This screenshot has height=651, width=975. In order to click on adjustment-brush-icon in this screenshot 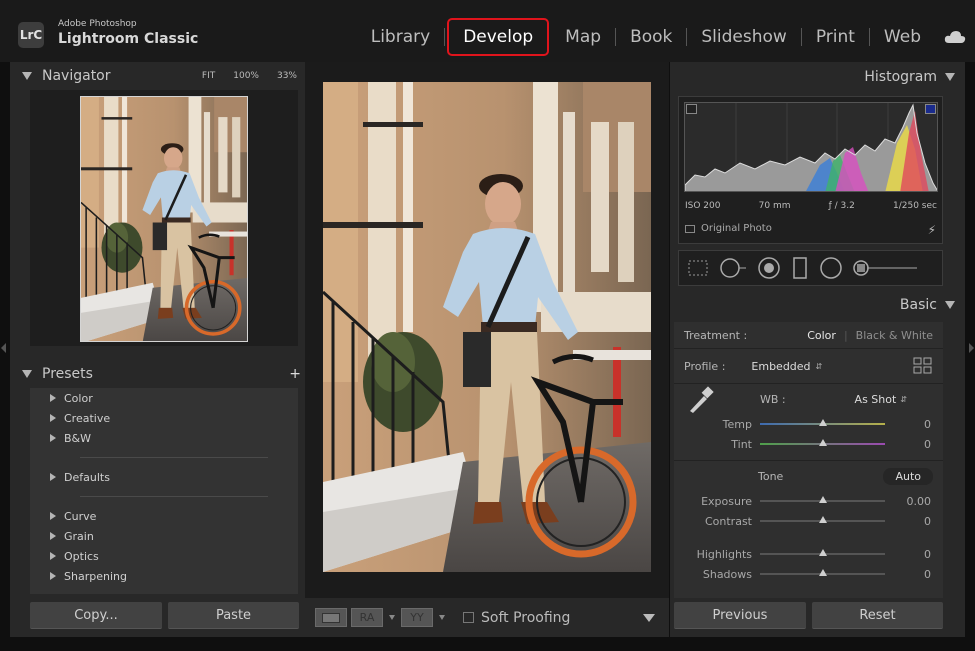, I will do `click(886, 268)`.